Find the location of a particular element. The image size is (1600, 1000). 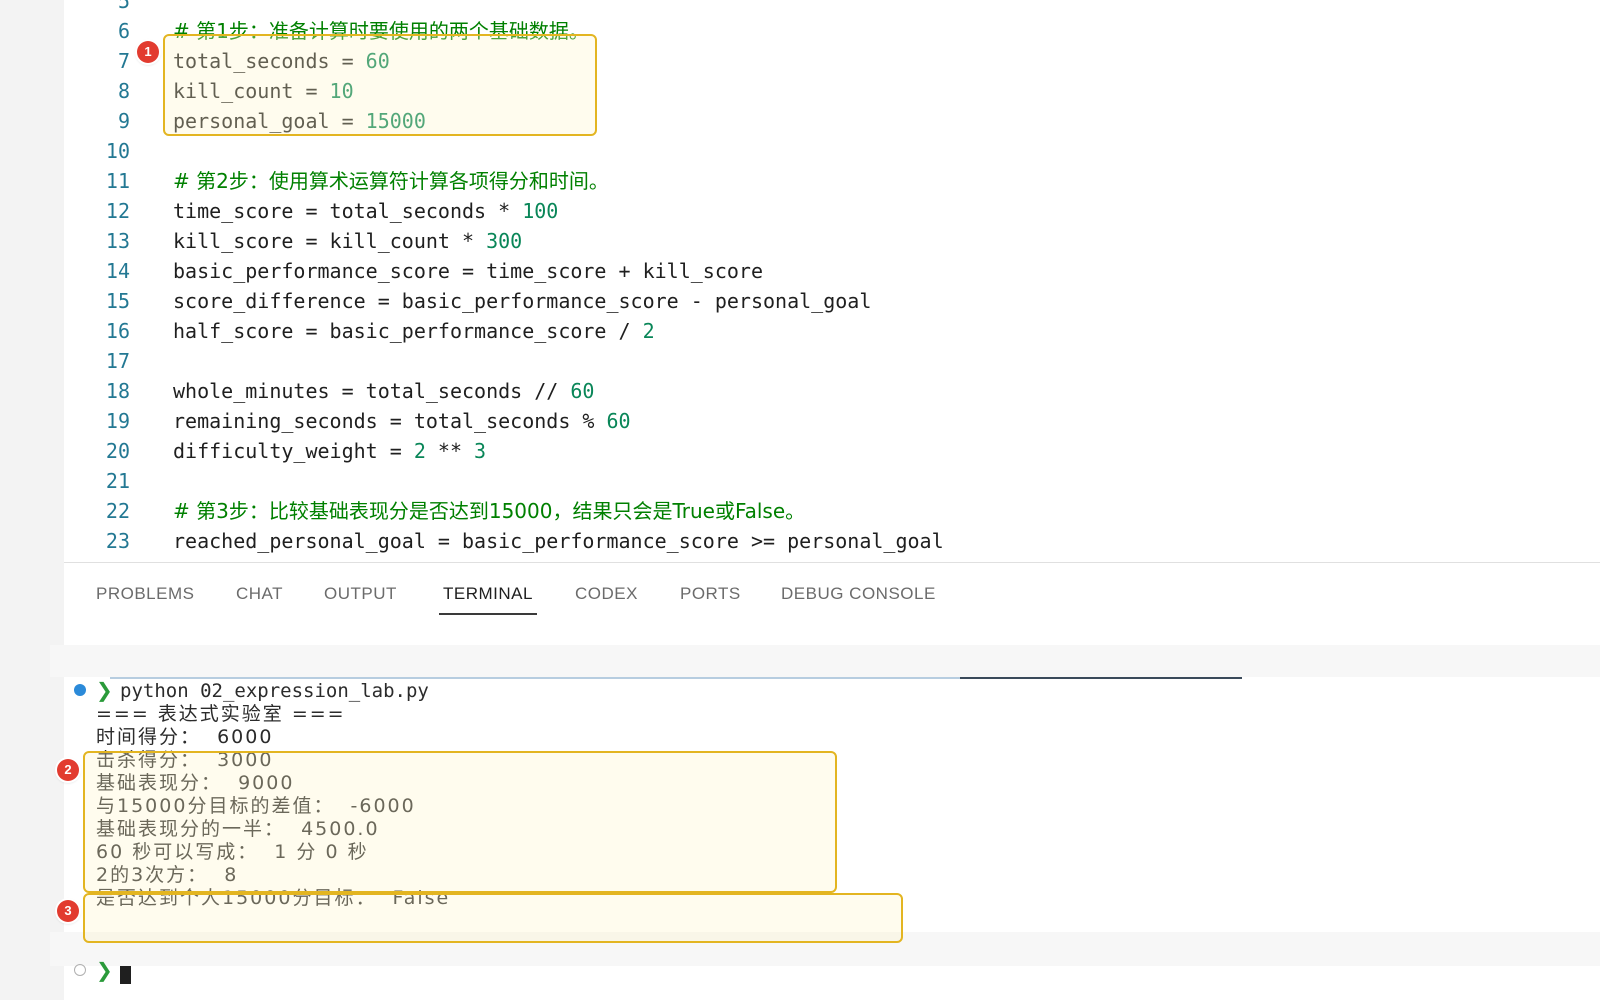

line-number: 20 is located at coordinates (117, 451).